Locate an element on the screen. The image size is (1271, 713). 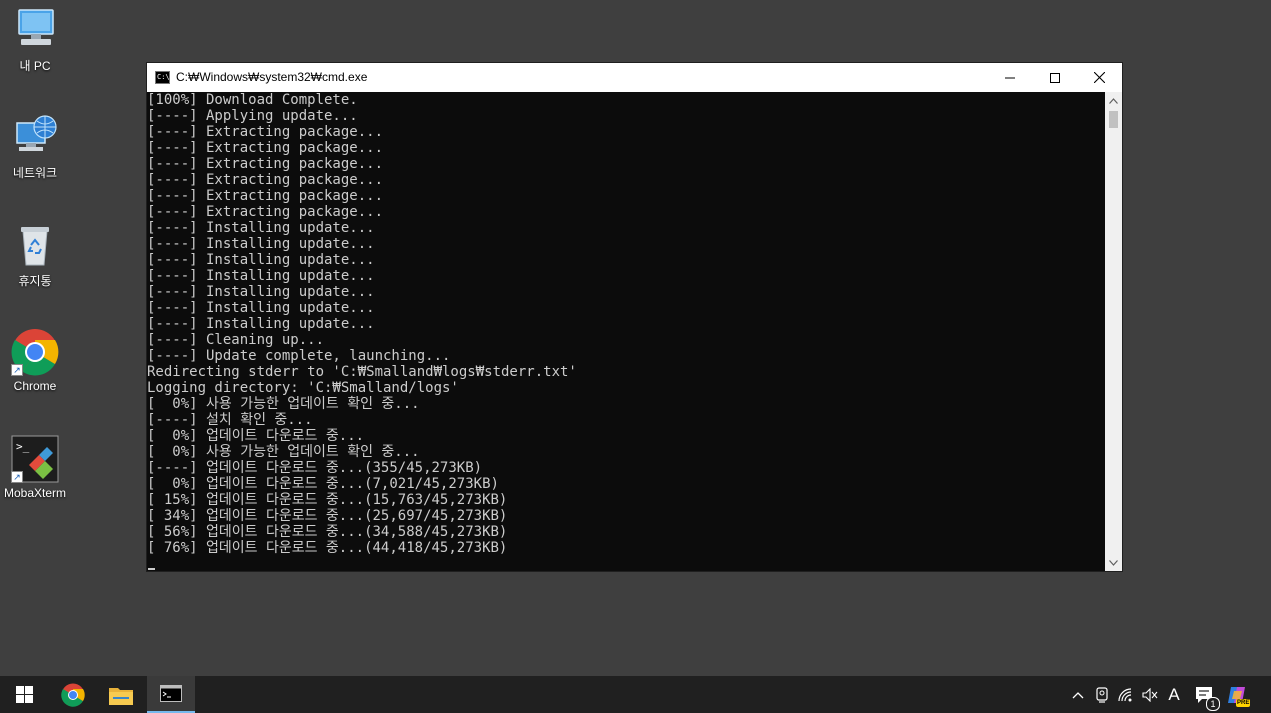
console-line: [ 76%] 업데이트 다운로드 중...(44,418/45,273KB) is located at coordinates (327, 548).